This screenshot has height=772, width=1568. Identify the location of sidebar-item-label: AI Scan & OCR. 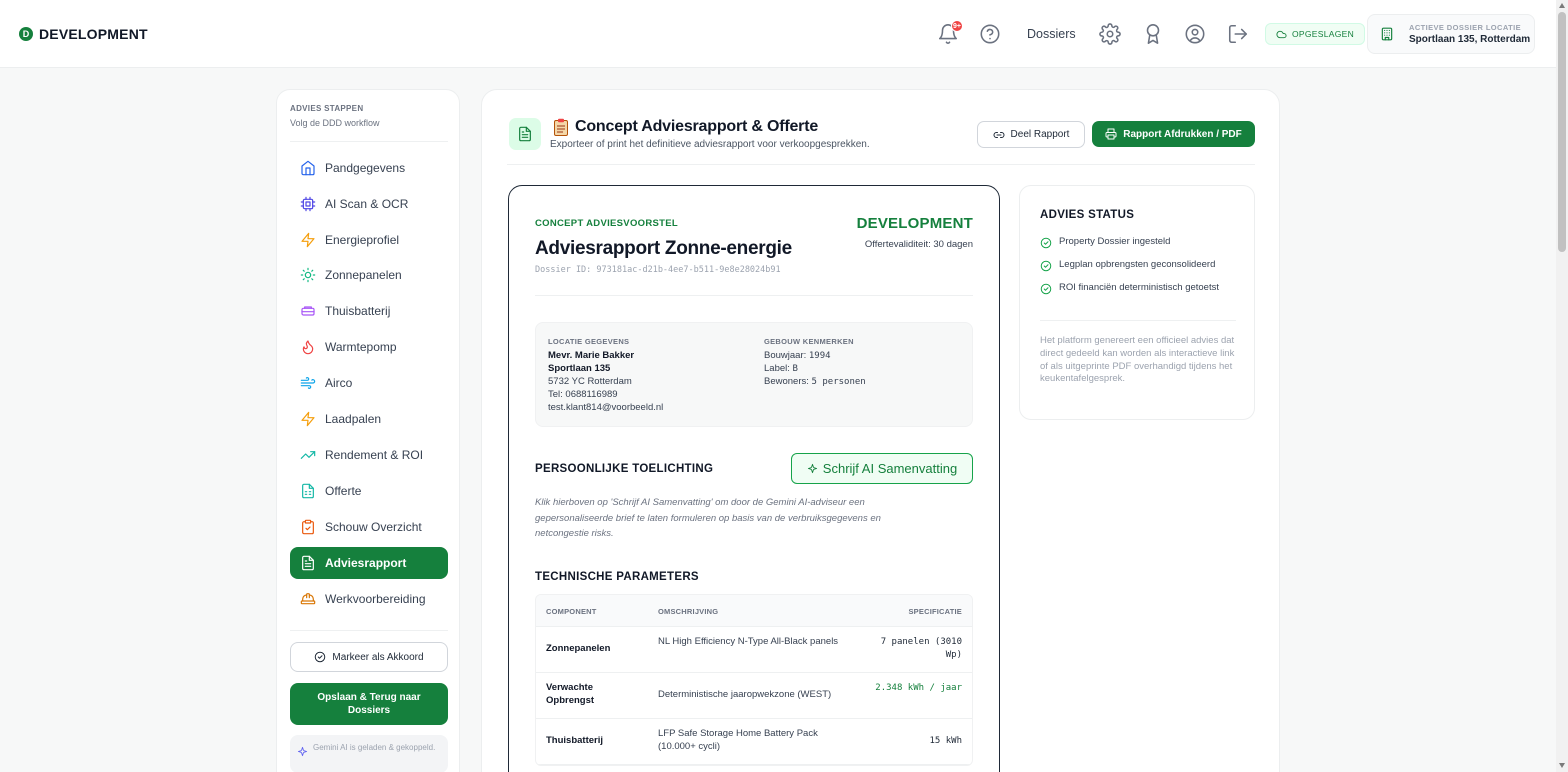
(367, 204).